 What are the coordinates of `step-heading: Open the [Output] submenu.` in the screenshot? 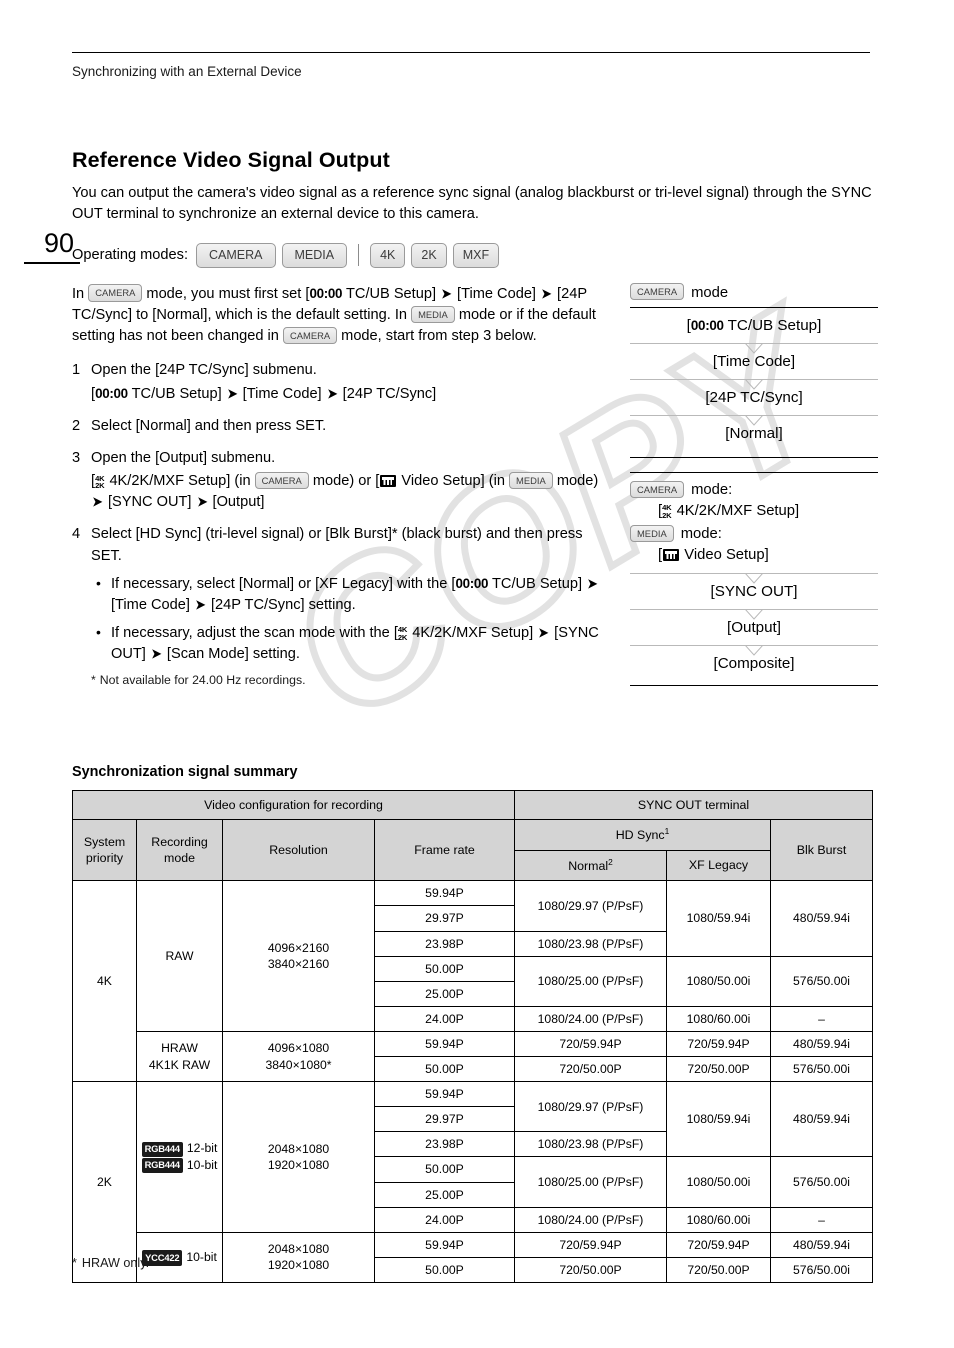 It's located at (183, 457).